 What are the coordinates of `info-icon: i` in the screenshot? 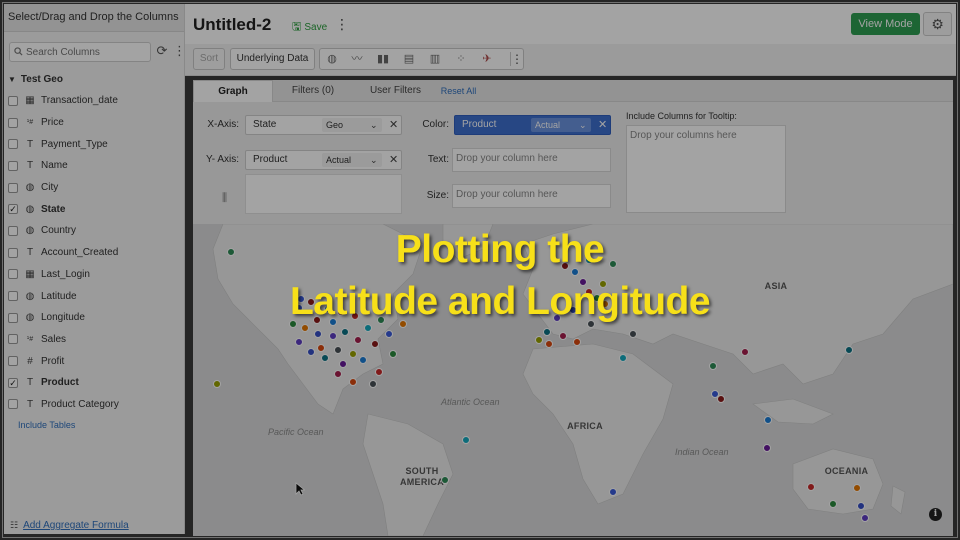 It's located at (935, 514).